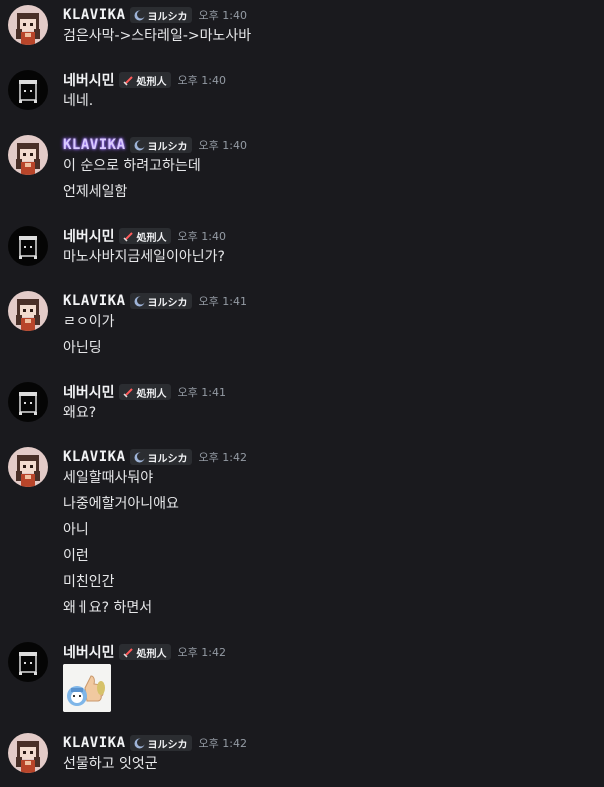  Describe the element at coordinates (132, 166) in the screenshot. I see `message-text: 이 순으로 하려고하는데` at that location.